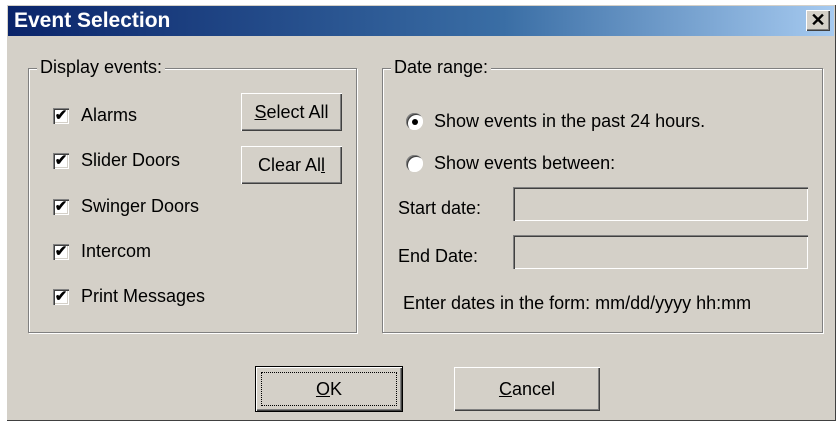  I want to click on cancel-button: Cancel, so click(527, 389).